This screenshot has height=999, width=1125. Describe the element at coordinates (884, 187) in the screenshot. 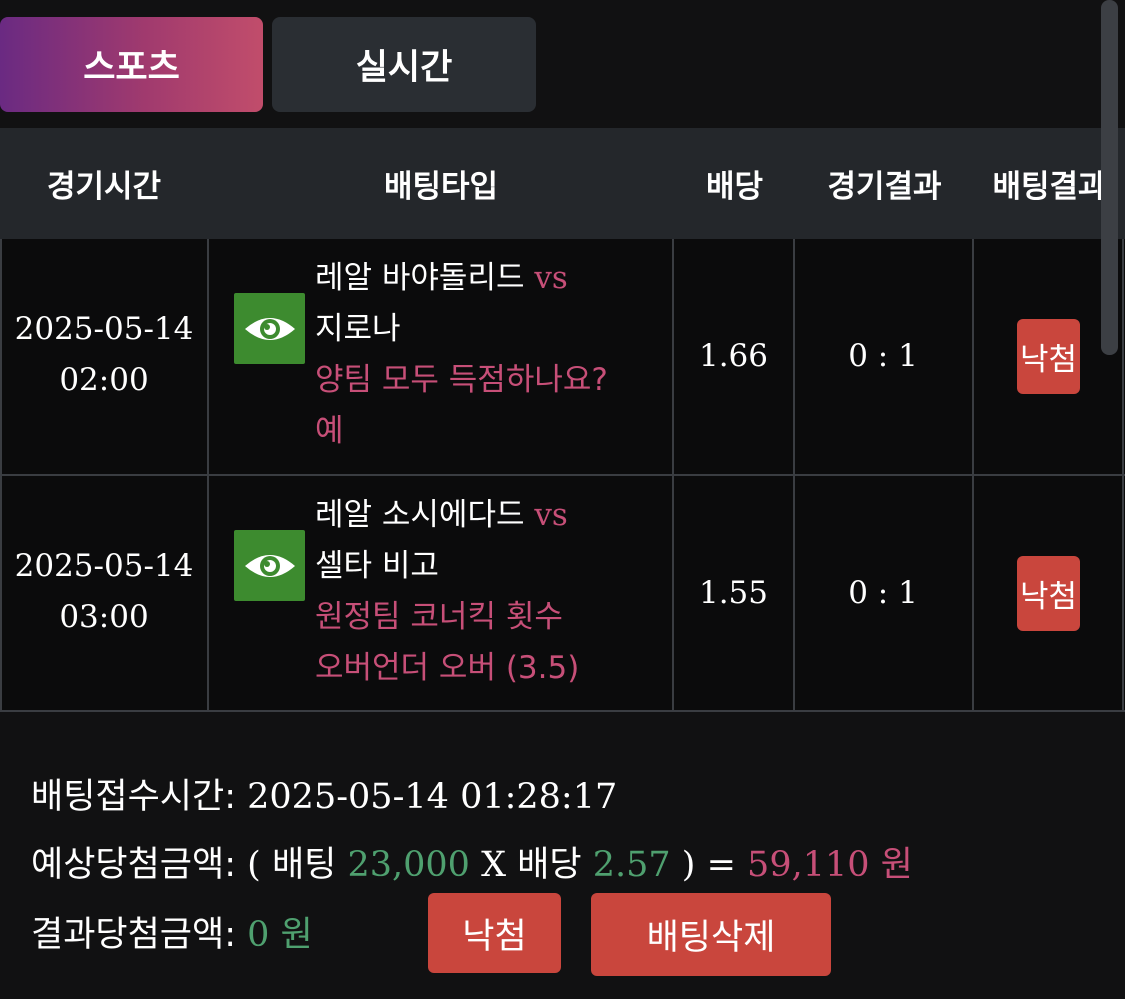

I see `header-match-result: 경기결과` at that location.